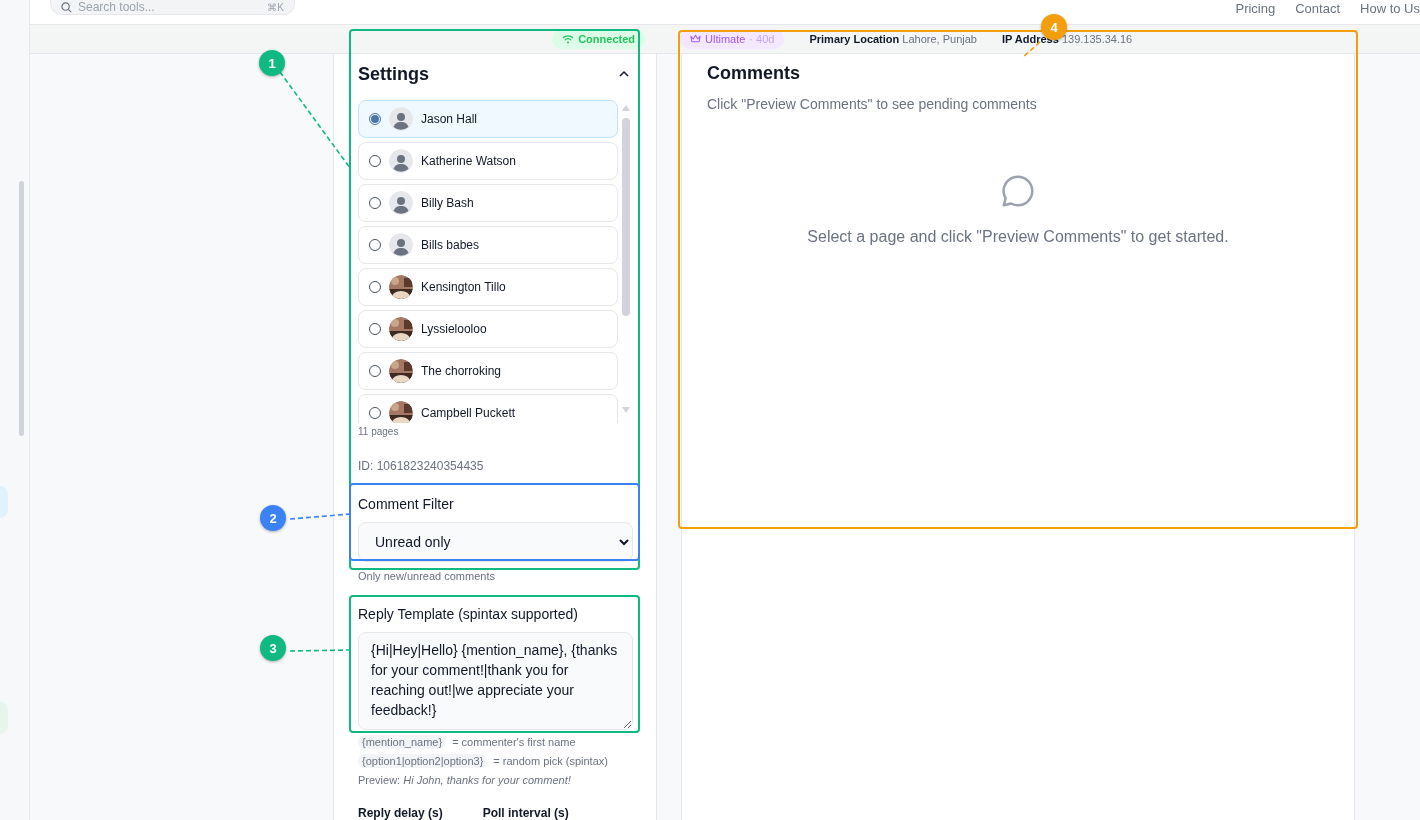  I want to click on location-info: Primary Location Lahore, Punjab, so click(893, 39).